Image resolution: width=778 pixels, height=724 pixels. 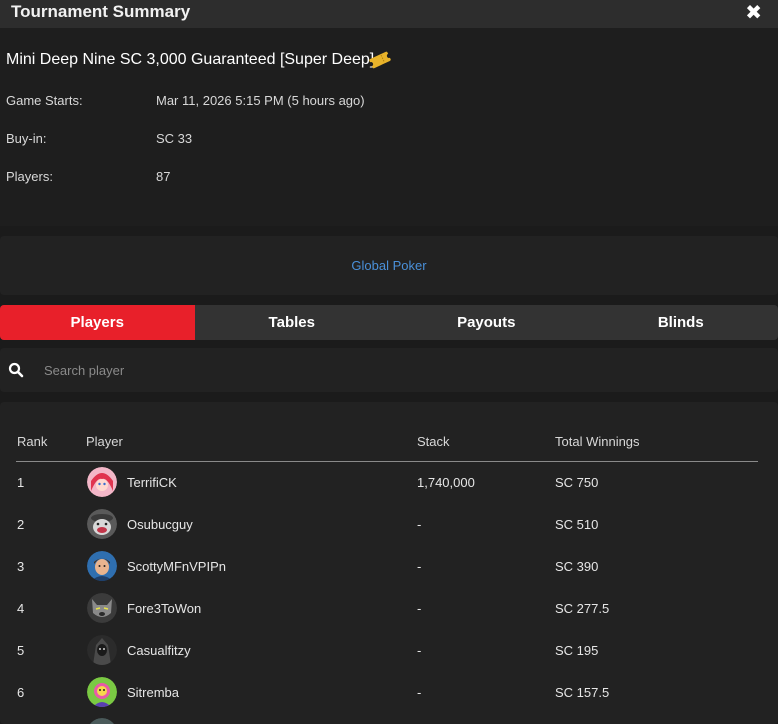 I want to click on brand-bar: Global Poker, so click(x=389, y=265).